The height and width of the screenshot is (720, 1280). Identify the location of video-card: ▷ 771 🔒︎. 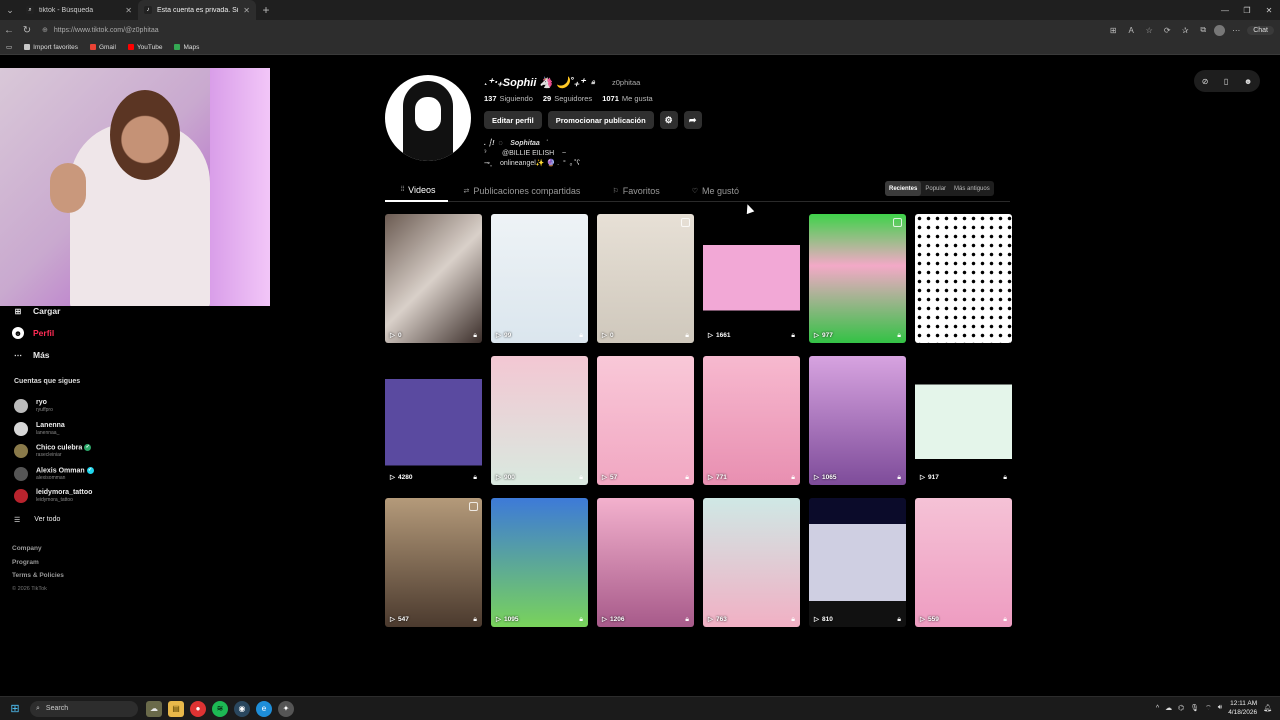
(751, 420).